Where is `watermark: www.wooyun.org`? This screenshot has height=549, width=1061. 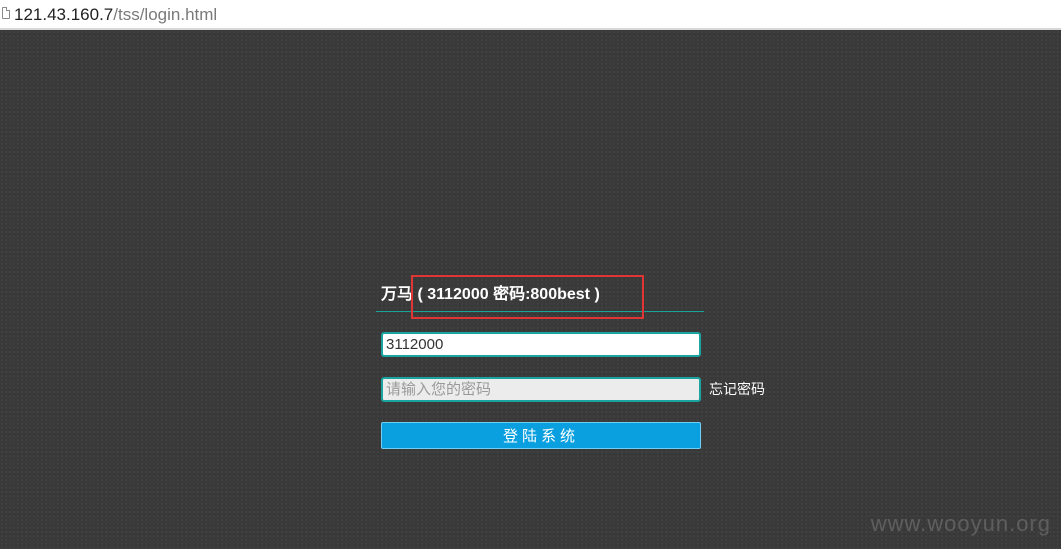 watermark: www.wooyun.org is located at coordinates (960, 523).